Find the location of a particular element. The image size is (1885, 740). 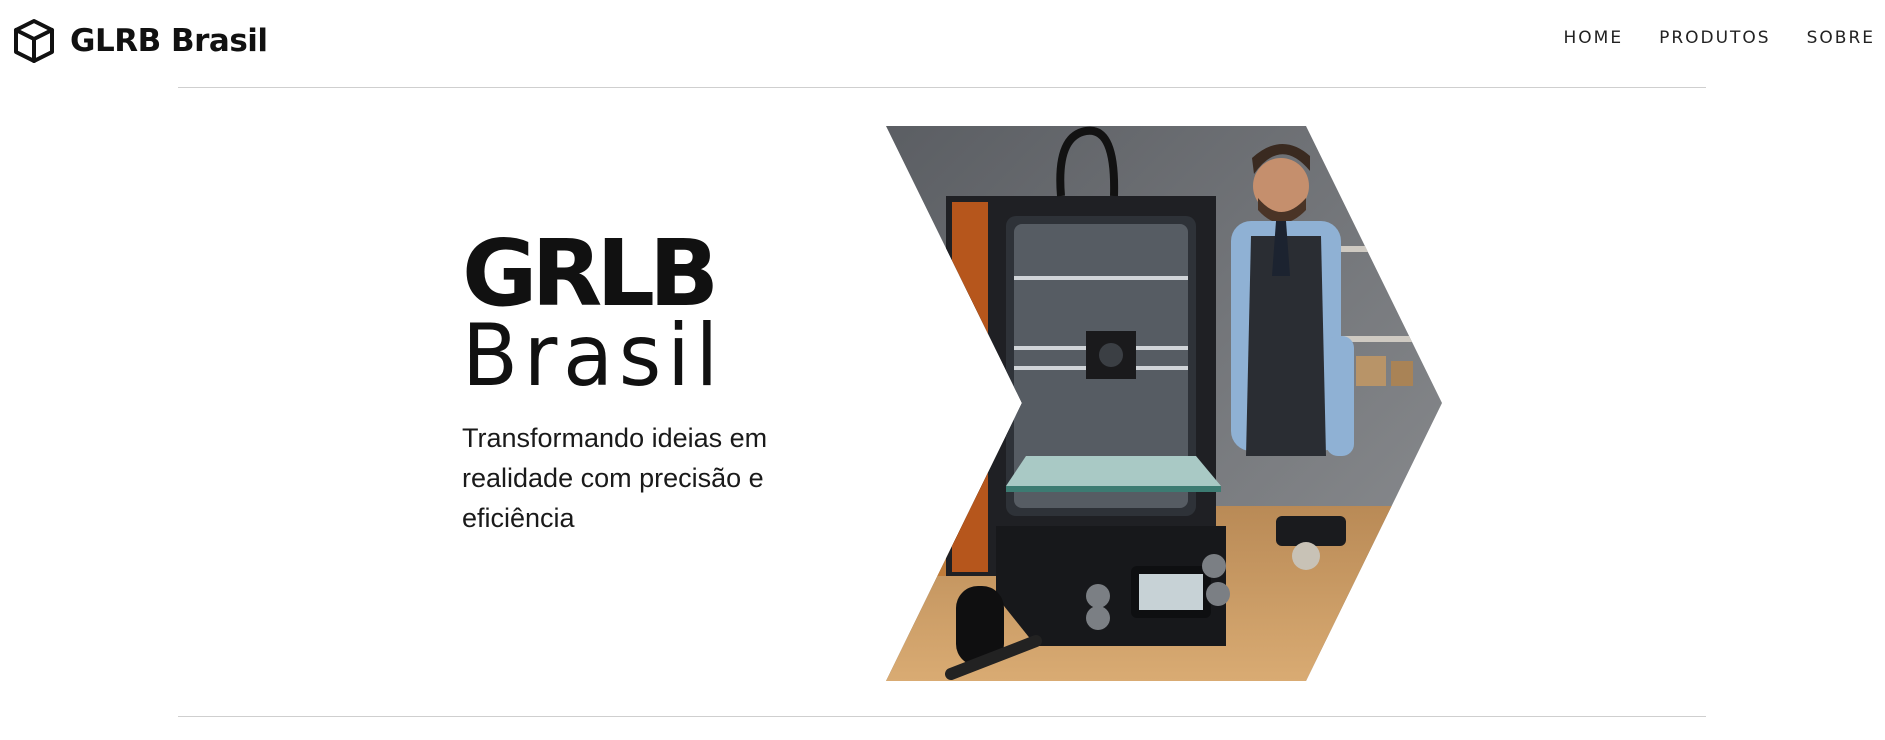

hero-title-bold: GRLB is located at coordinates (590, 273).